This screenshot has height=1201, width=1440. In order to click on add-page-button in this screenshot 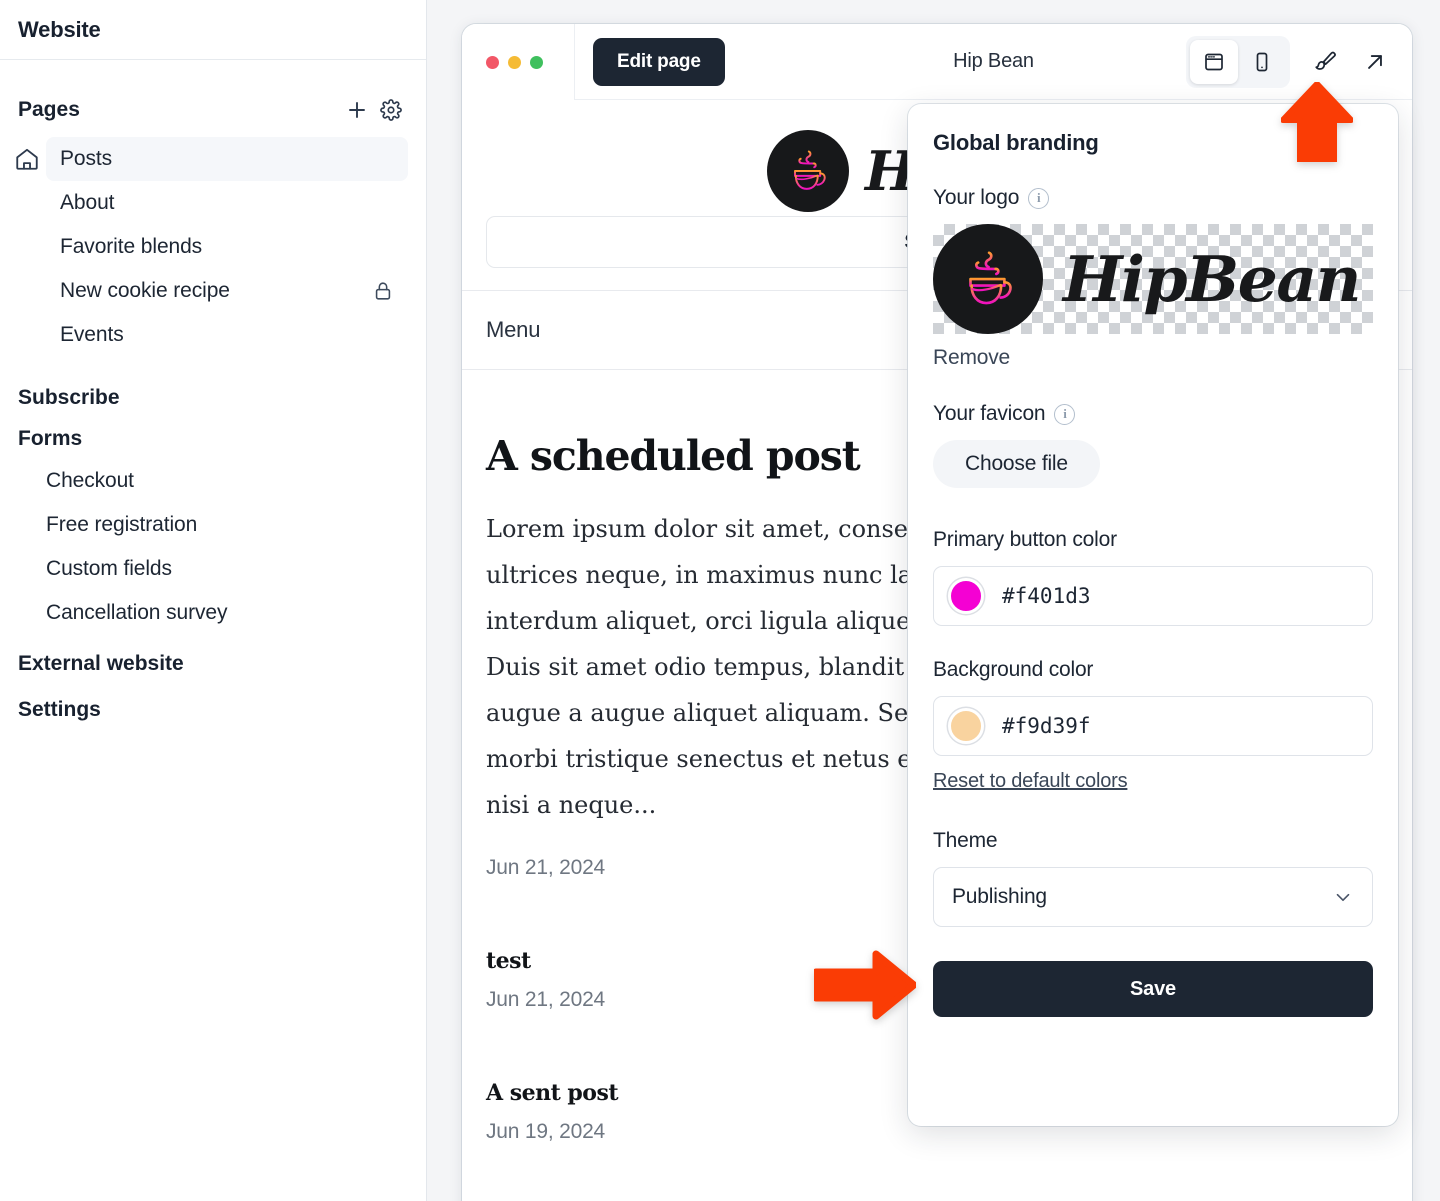, I will do `click(357, 110)`.